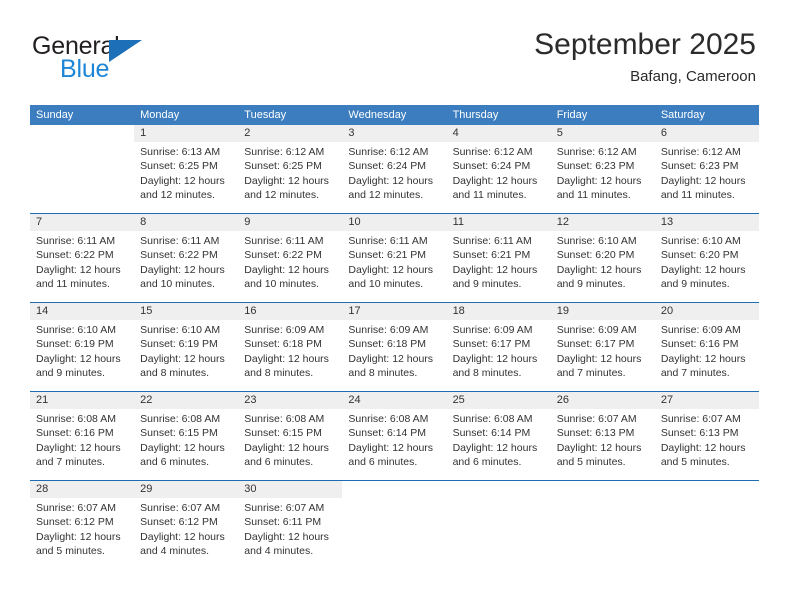 The height and width of the screenshot is (612, 792). I want to click on day-cell-empty, so click(706, 525).